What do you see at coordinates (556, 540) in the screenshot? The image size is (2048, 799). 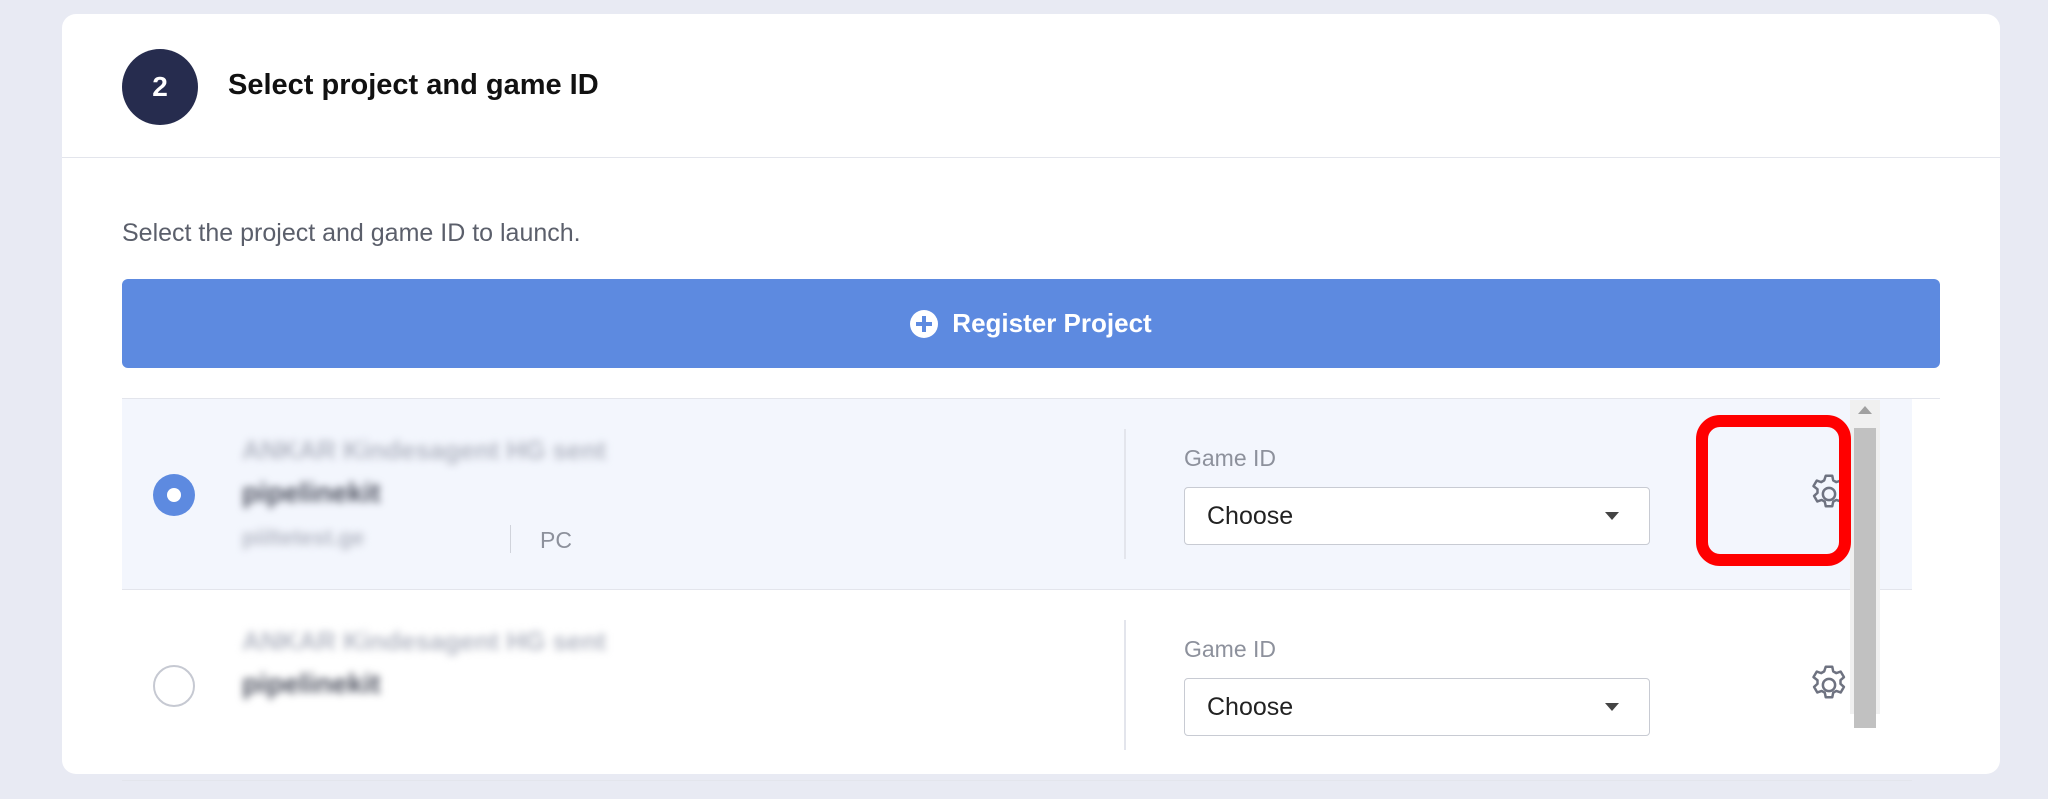 I see `platform-label: PC` at bounding box center [556, 540].